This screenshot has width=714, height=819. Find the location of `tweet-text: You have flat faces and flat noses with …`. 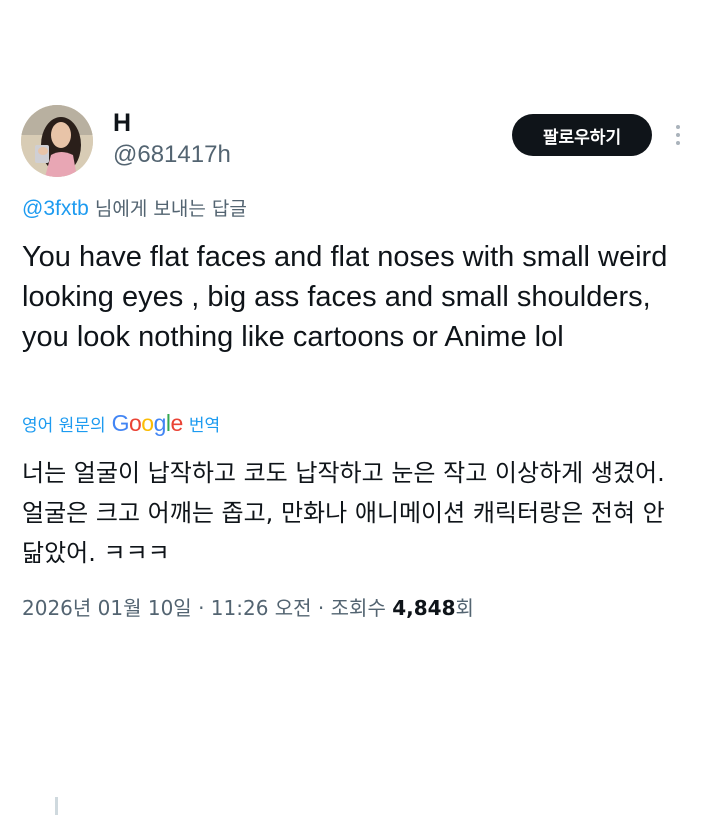

tweet-text: You have flat faces and flat noses with … is located at coordinates (345, 297).